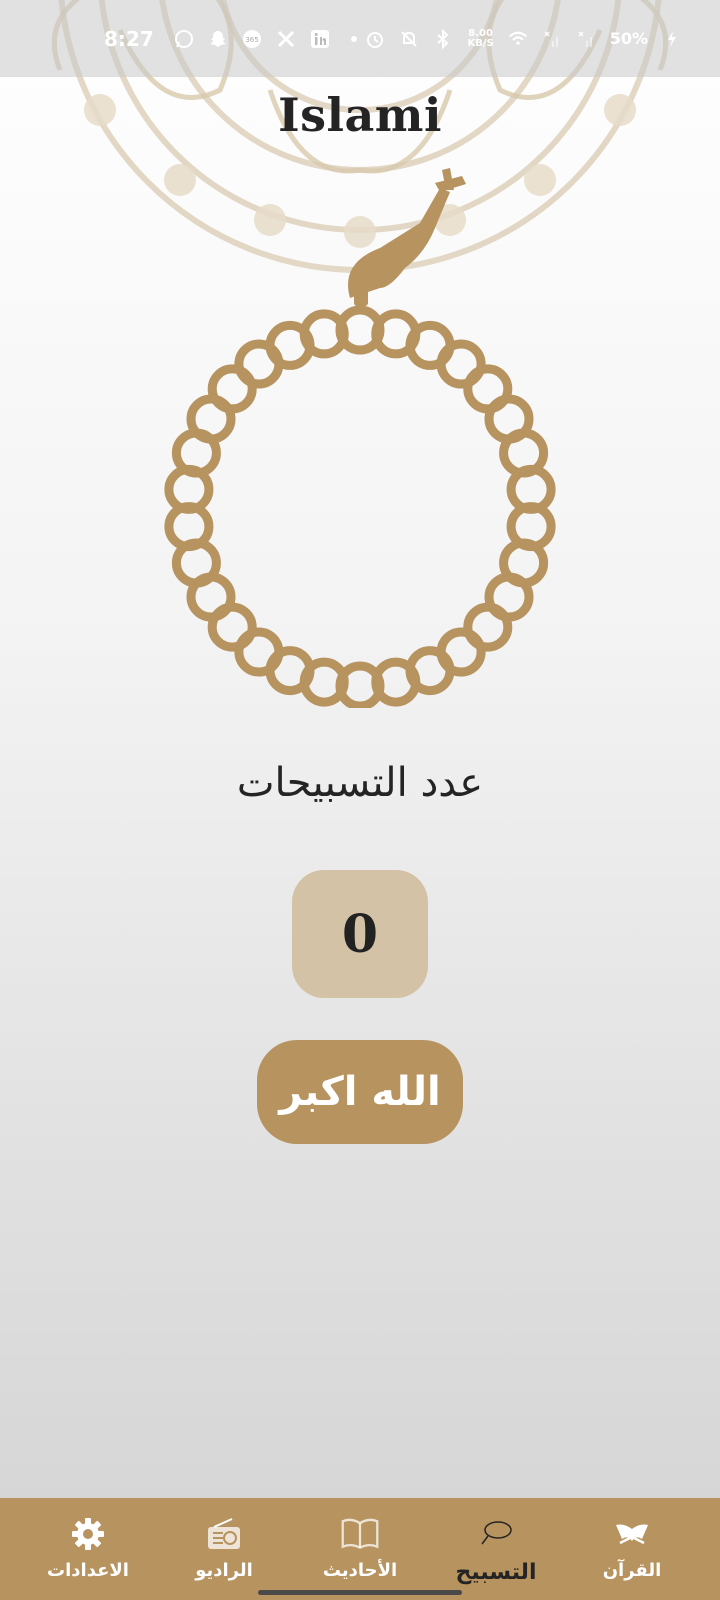 The image size is (720, 1600). Describe the element at coordinates (632, 1570) in the screenshot. I see `nav-label-quran: القرآن` at that location.